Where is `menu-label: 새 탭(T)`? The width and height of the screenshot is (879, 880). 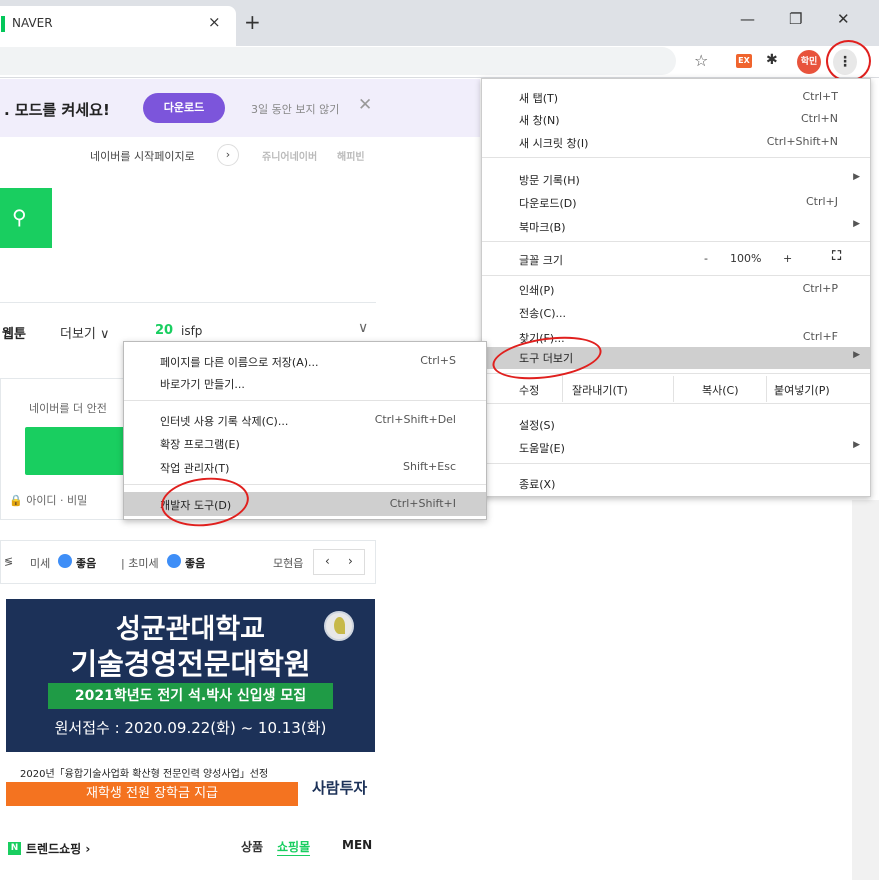
menu-label: 새 탭(T) is located at coordinates (539, 98).